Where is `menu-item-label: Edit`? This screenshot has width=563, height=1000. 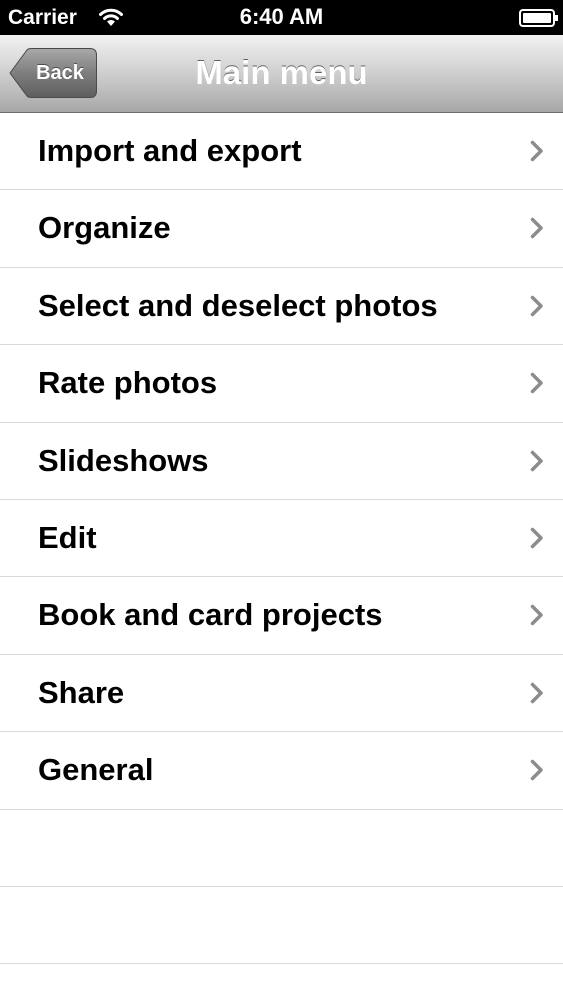 menu-item-label: Edit is located at coordinates (67, 537).